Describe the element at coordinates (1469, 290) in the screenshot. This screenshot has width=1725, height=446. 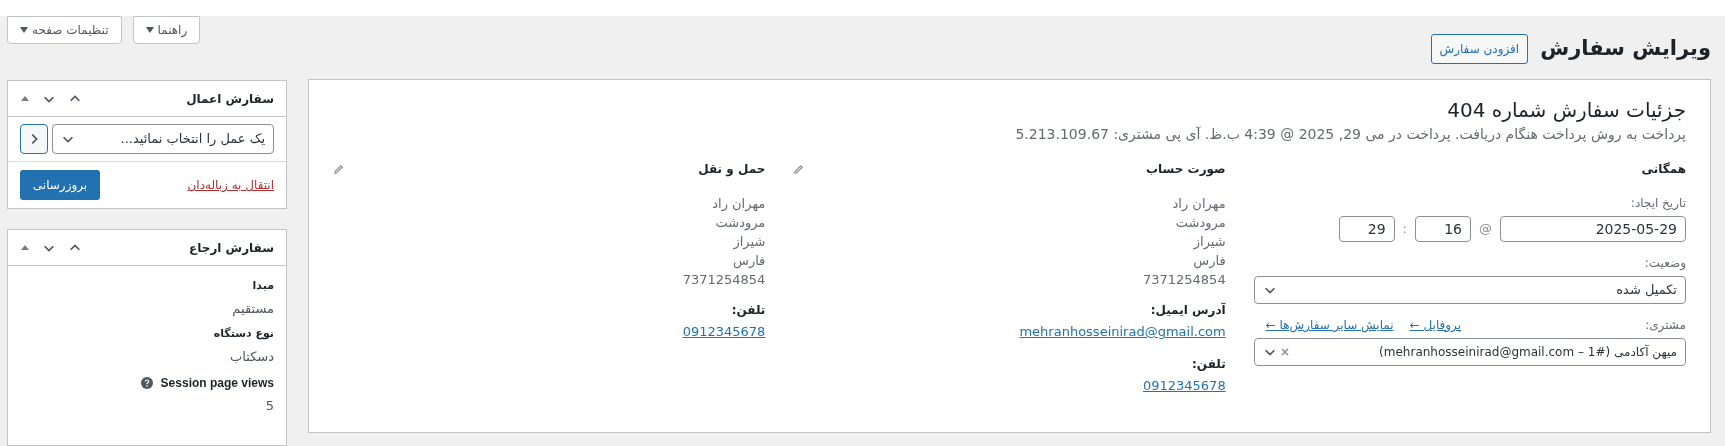
I see `status-select: تکمیل شده` at that location.